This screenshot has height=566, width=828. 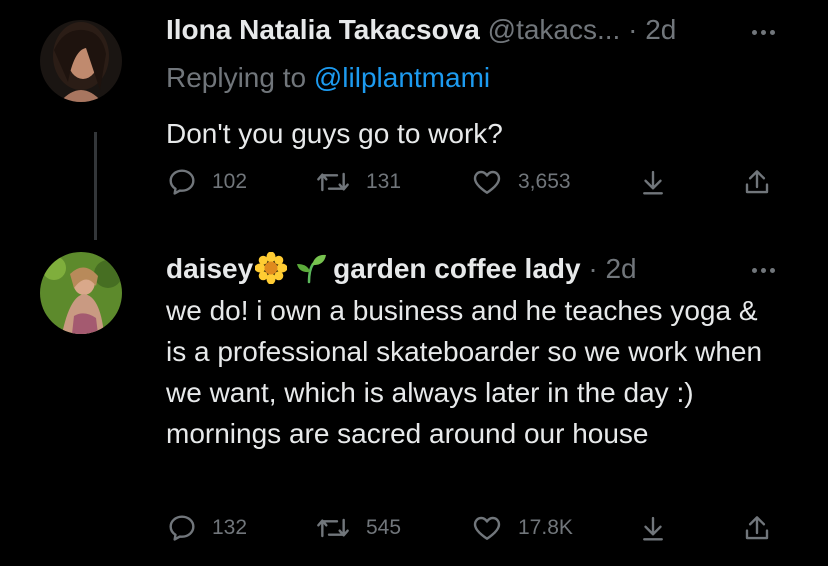 What do you see at coordinates (230, 527) in the screenshot?
I see `reply-count: 132` at bounding box center [230, 527].